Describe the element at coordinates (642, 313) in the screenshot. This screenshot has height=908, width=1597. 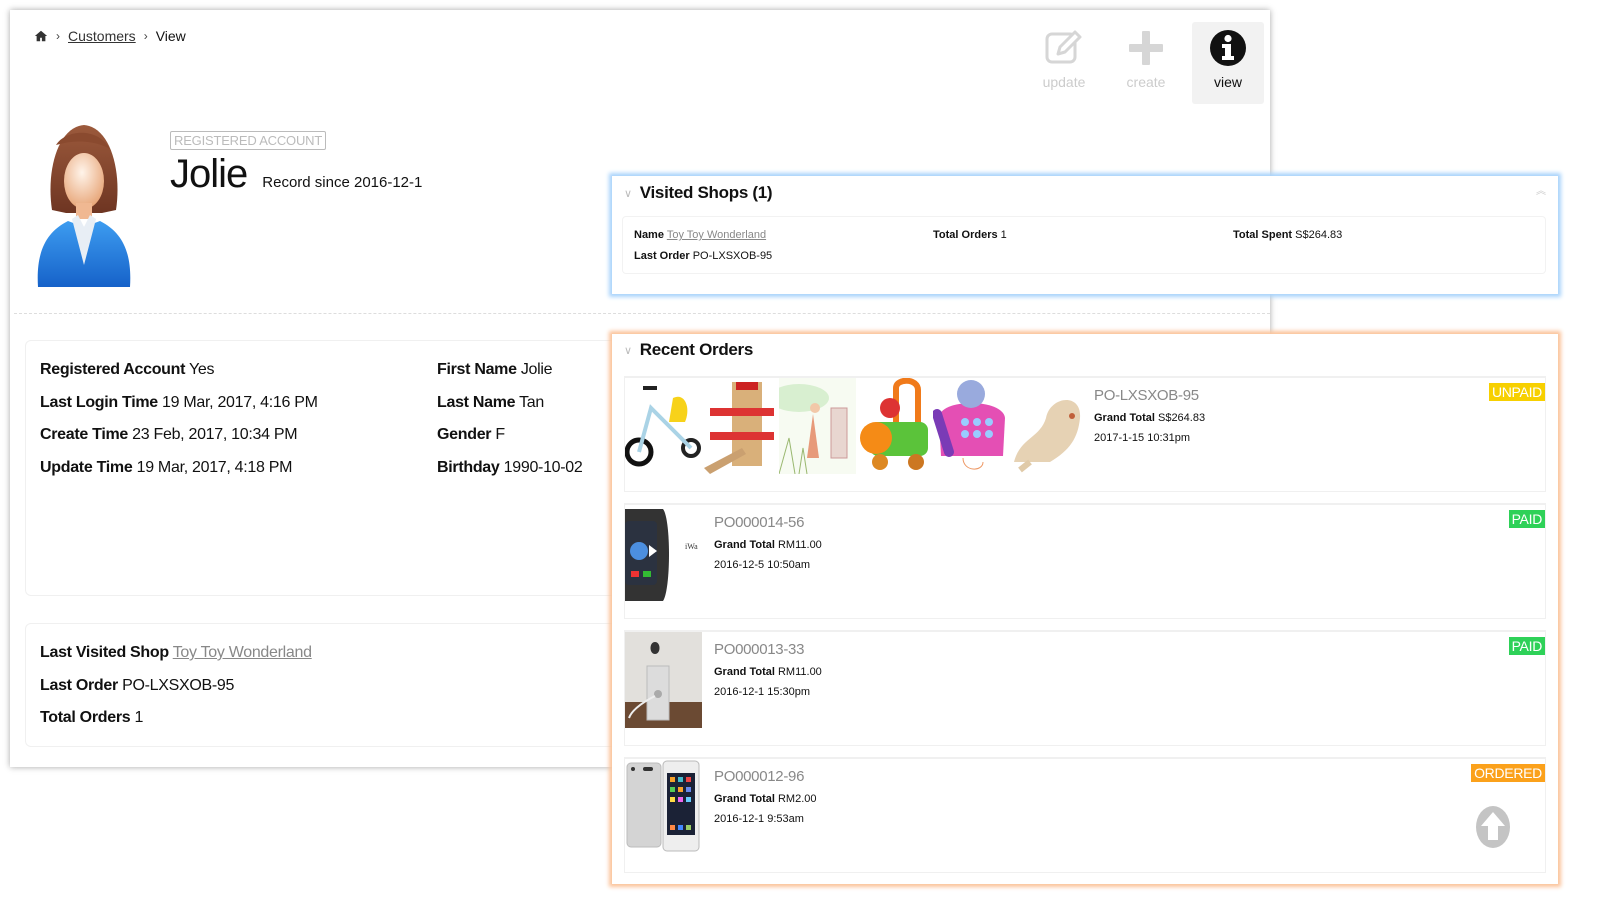
I see `section-divider` at that location.